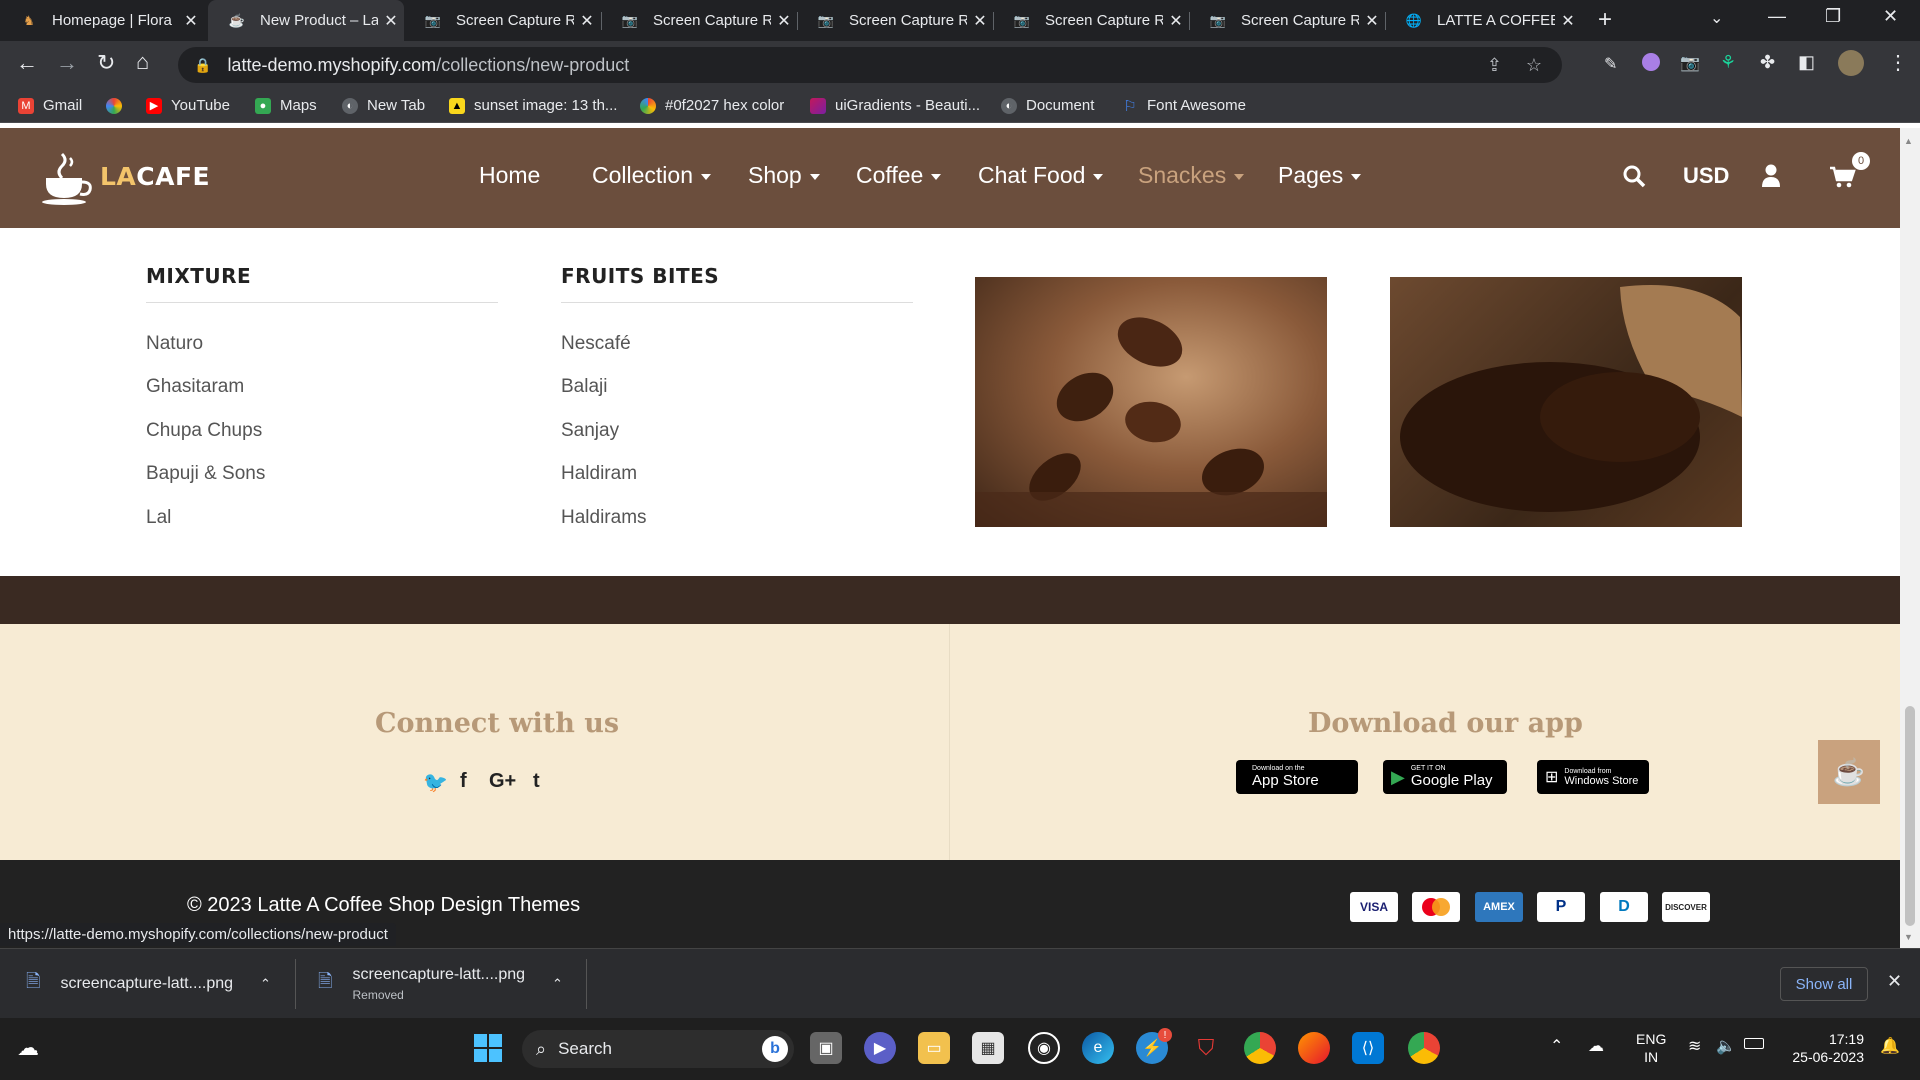 Image resolution: width=1920 pixels, height=1080 pixels. Describe the element at coordinates (658, 1049) in the screenshot. I see `taskbar-search-box: ⌕ Search b` at that location.